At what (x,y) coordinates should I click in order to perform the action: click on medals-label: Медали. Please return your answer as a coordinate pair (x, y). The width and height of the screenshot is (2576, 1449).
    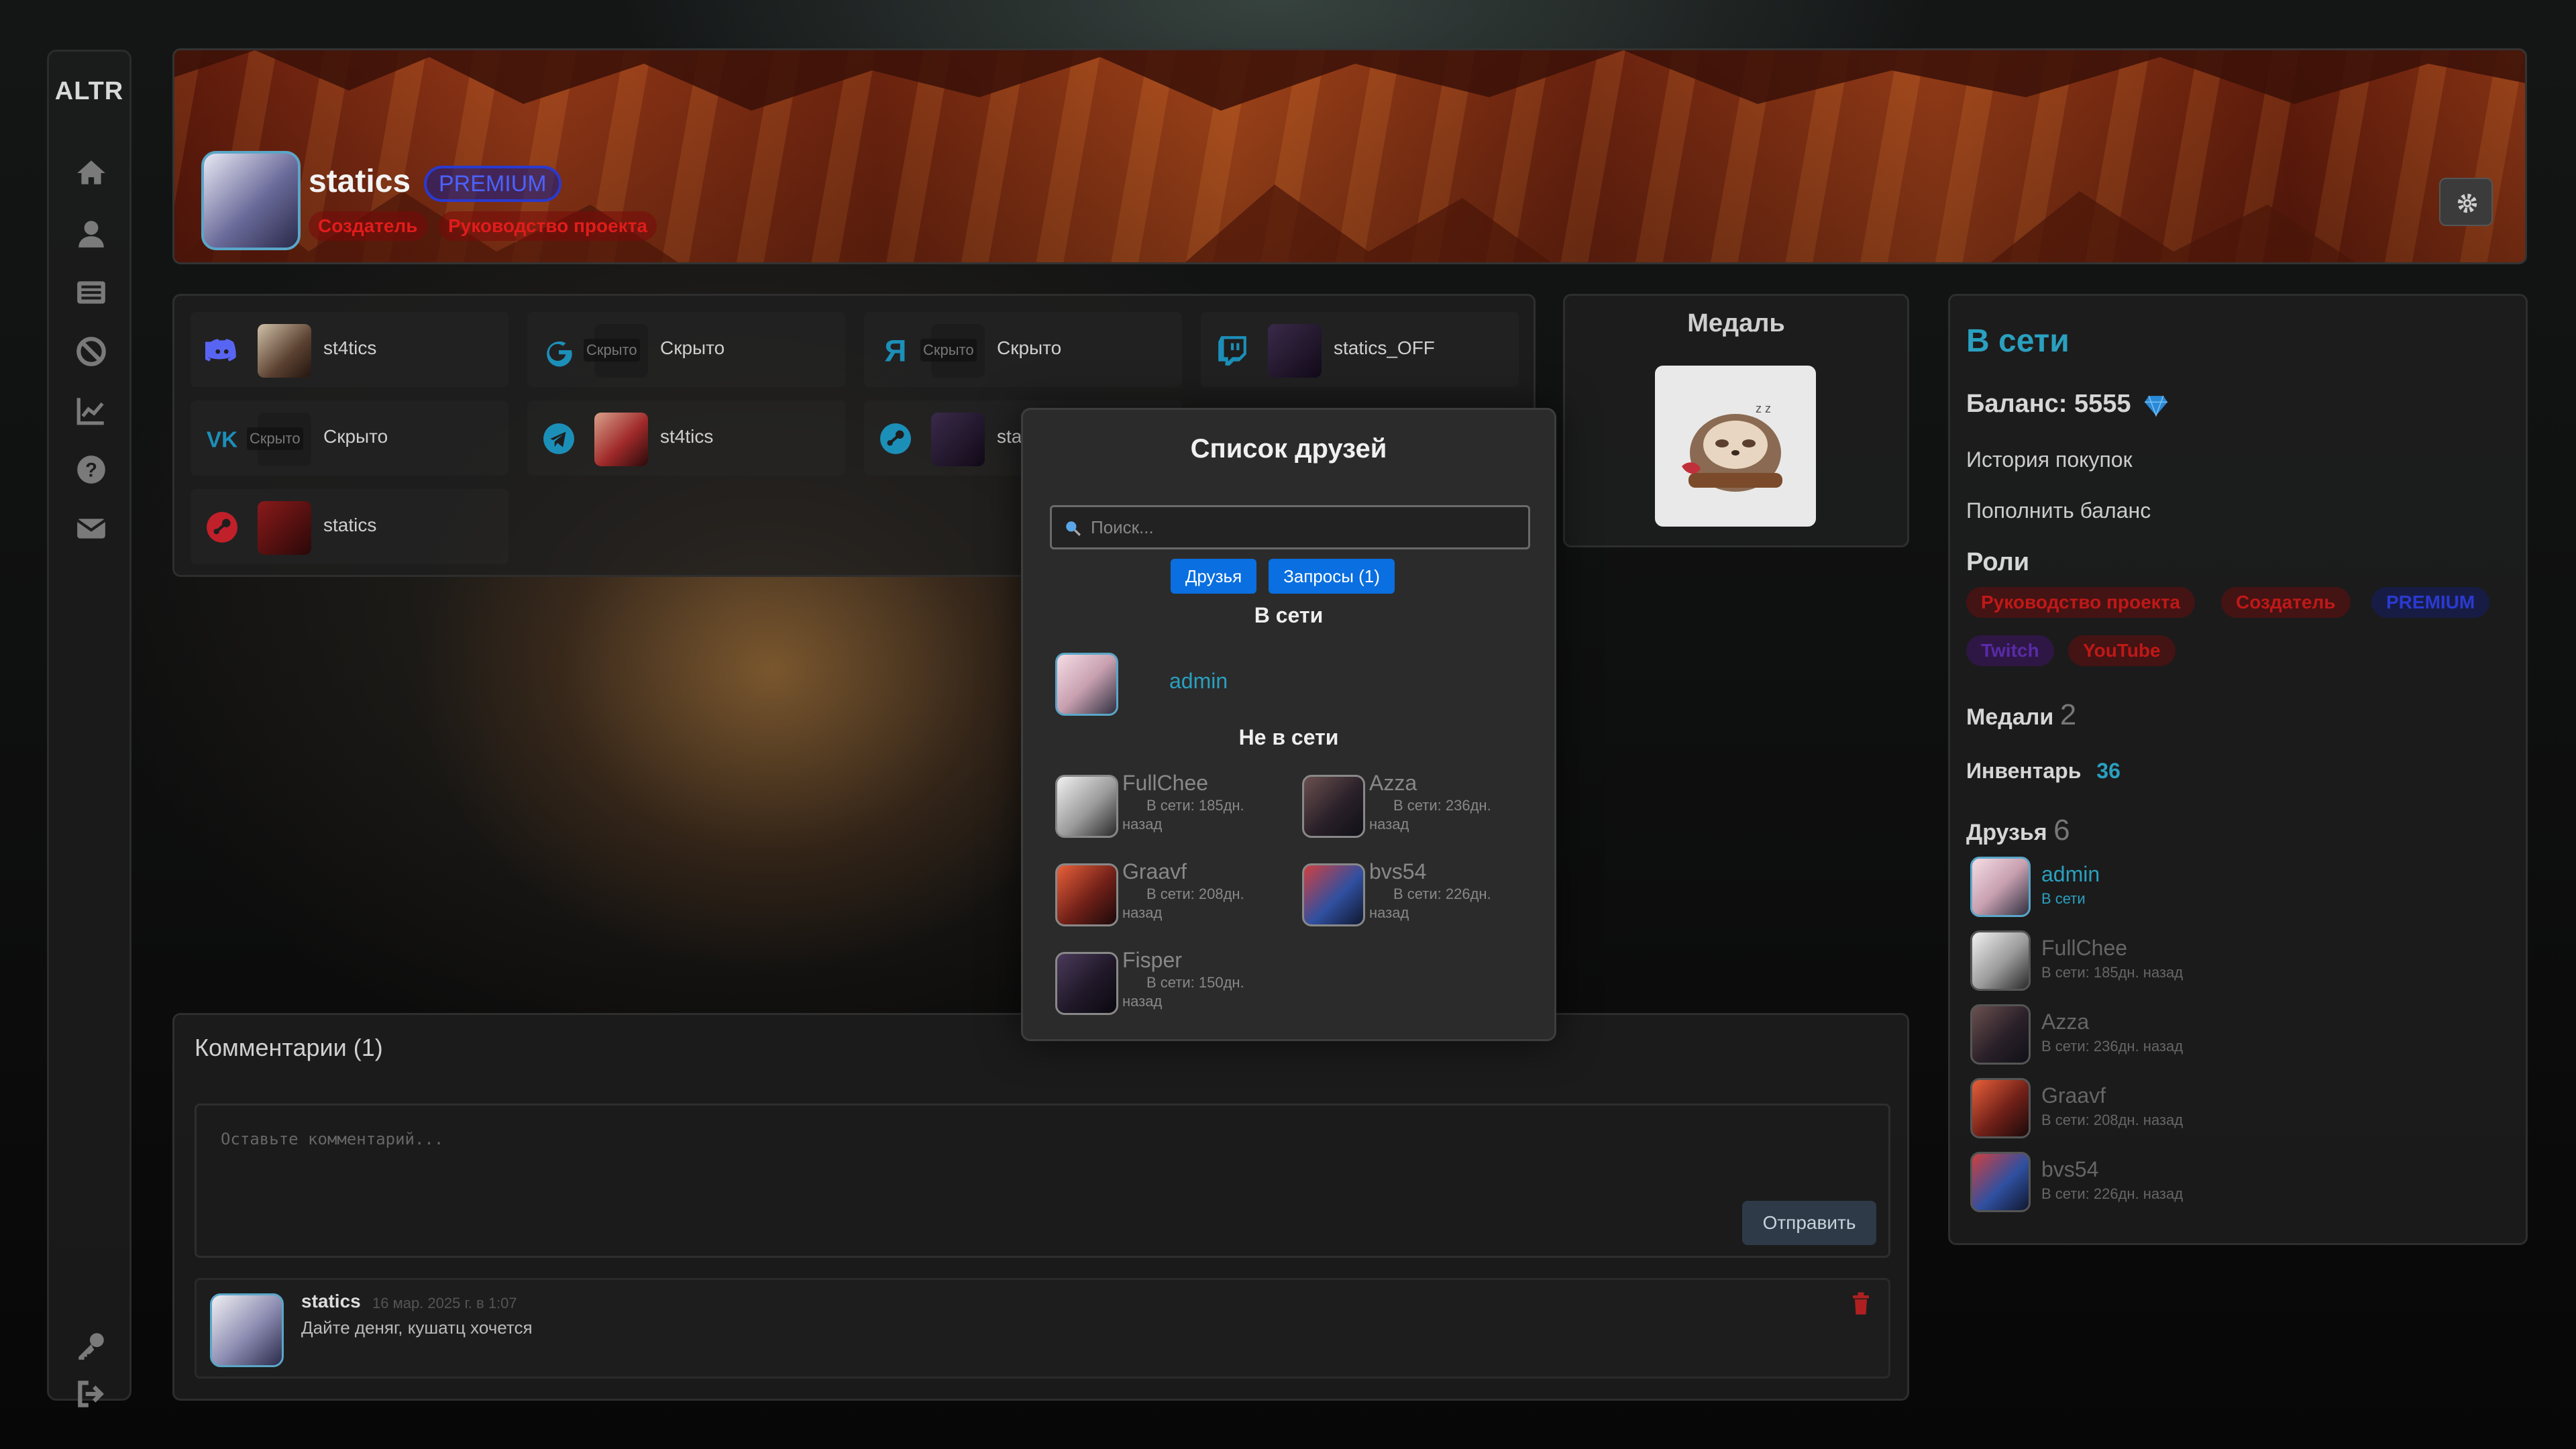
    Looking at the image, I should click on (2010, 717).